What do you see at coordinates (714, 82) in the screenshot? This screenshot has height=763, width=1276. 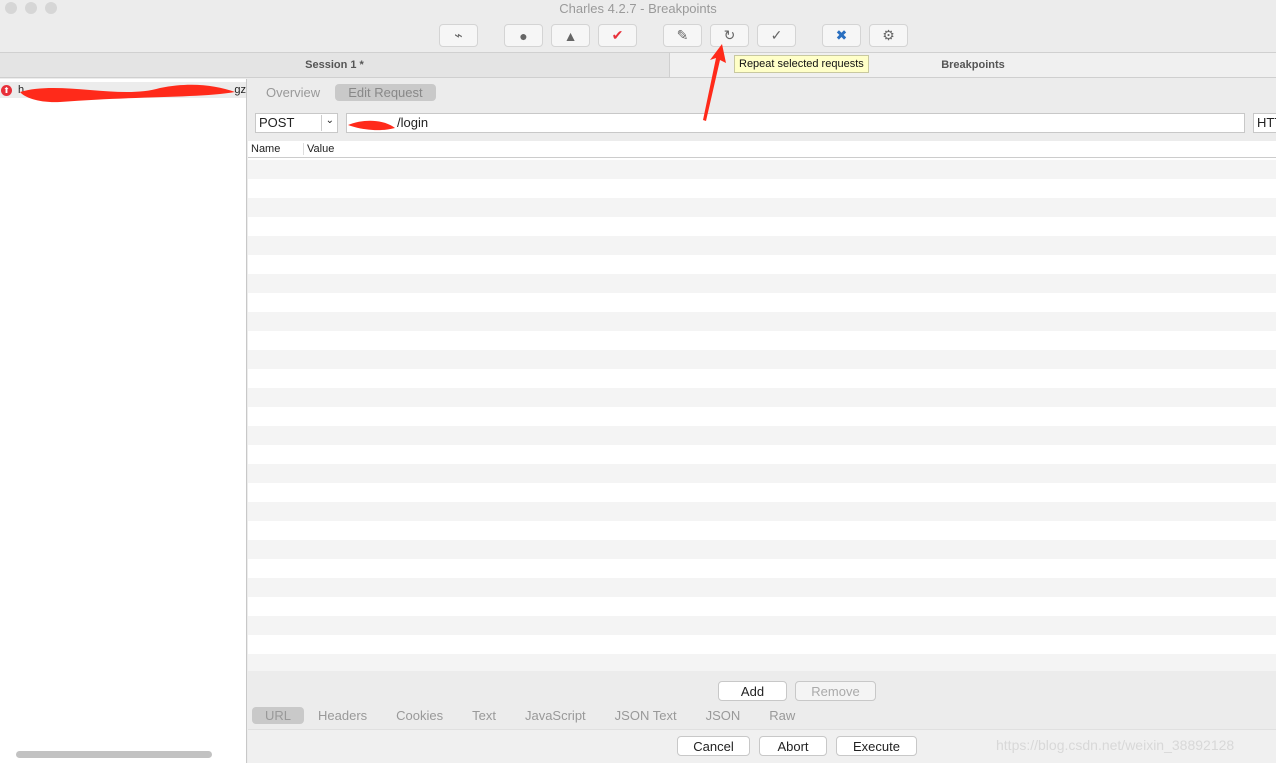 I see `annotation-arrow` at bounding box center [714, 82].